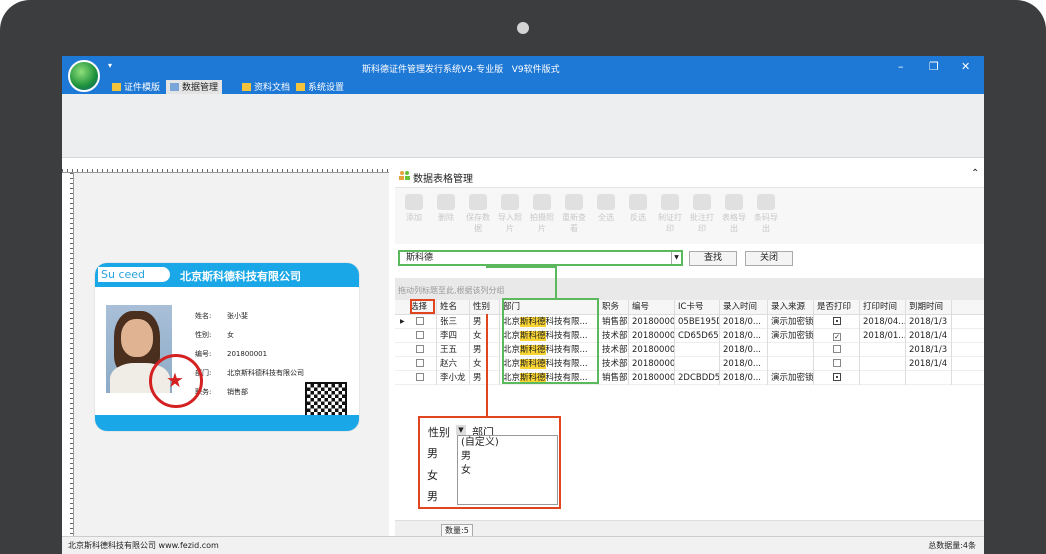 The image size is (1046, 554). What do you see at coordinates (901, 66) in the screenshot?
I see `minimize-button: –` at bounding box center [901, 66].